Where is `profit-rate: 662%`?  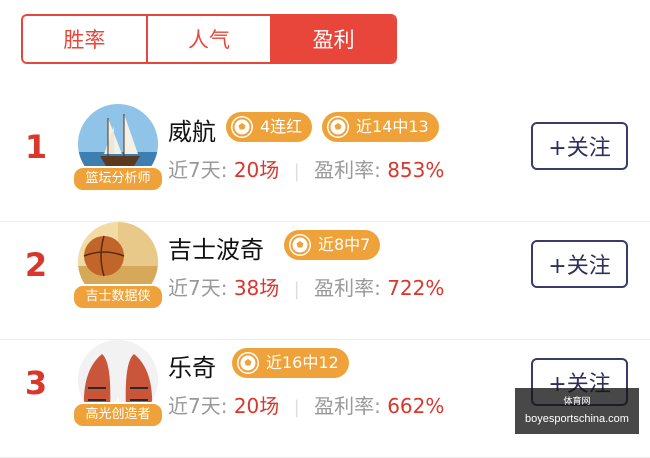
profit-rate: 662% is located at coordinates (416, 406).